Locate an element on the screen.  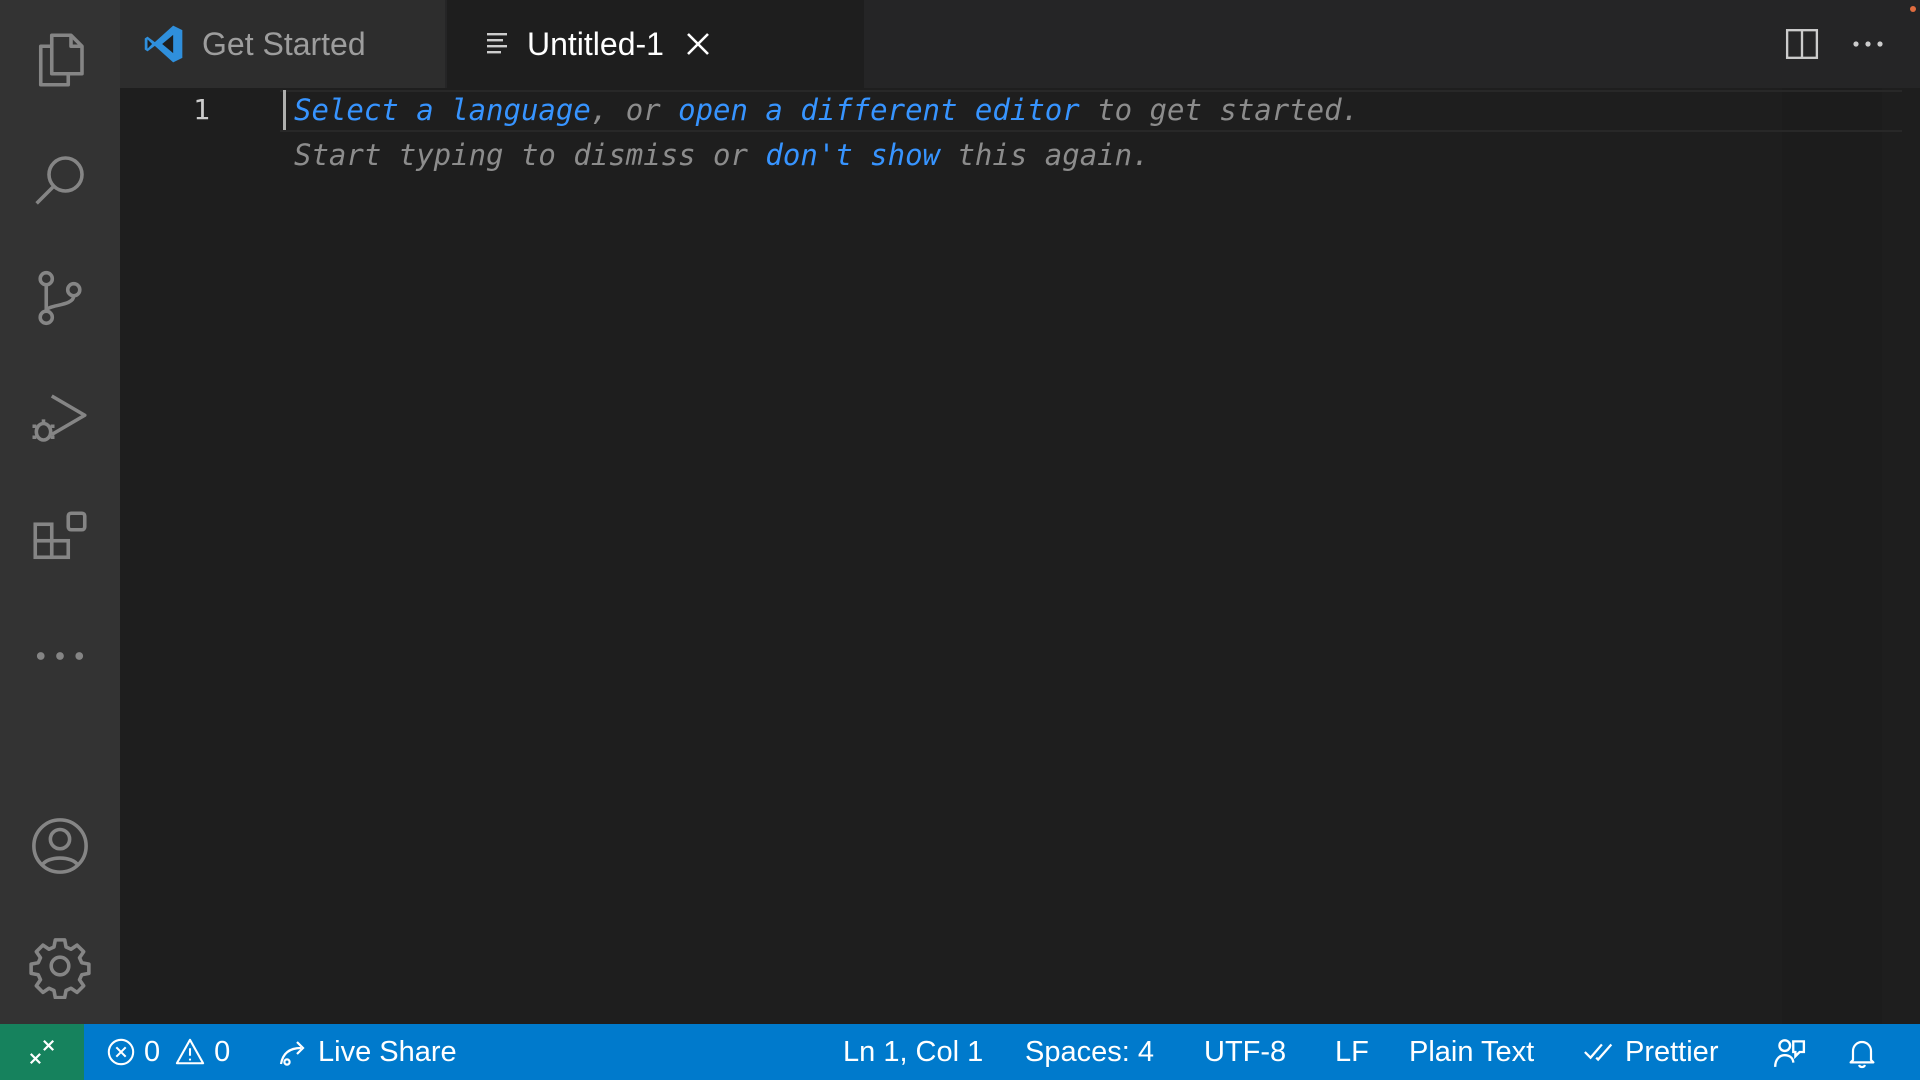
vscode-logo-icon is located at coordinates (164, 44).